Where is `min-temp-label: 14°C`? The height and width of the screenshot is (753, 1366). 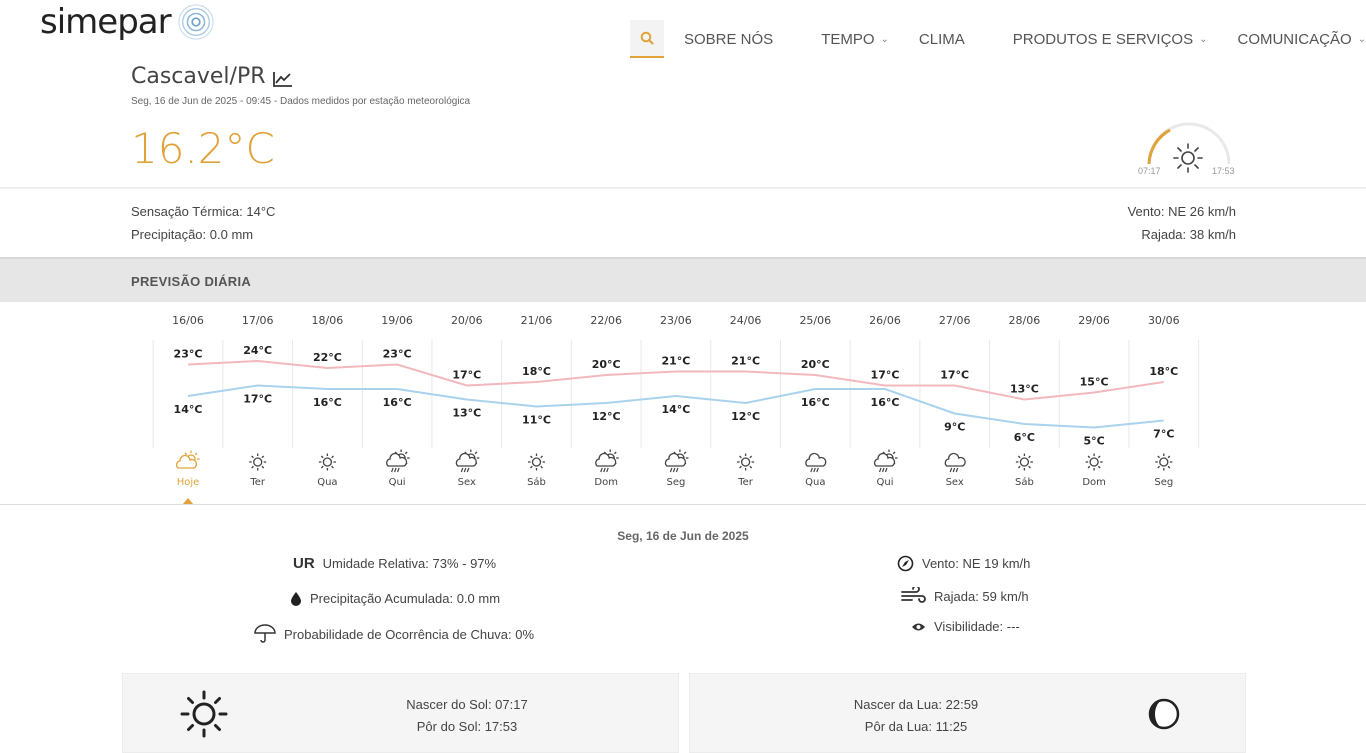
min-temp-label: 14°C is located at coordinates (188, 409).